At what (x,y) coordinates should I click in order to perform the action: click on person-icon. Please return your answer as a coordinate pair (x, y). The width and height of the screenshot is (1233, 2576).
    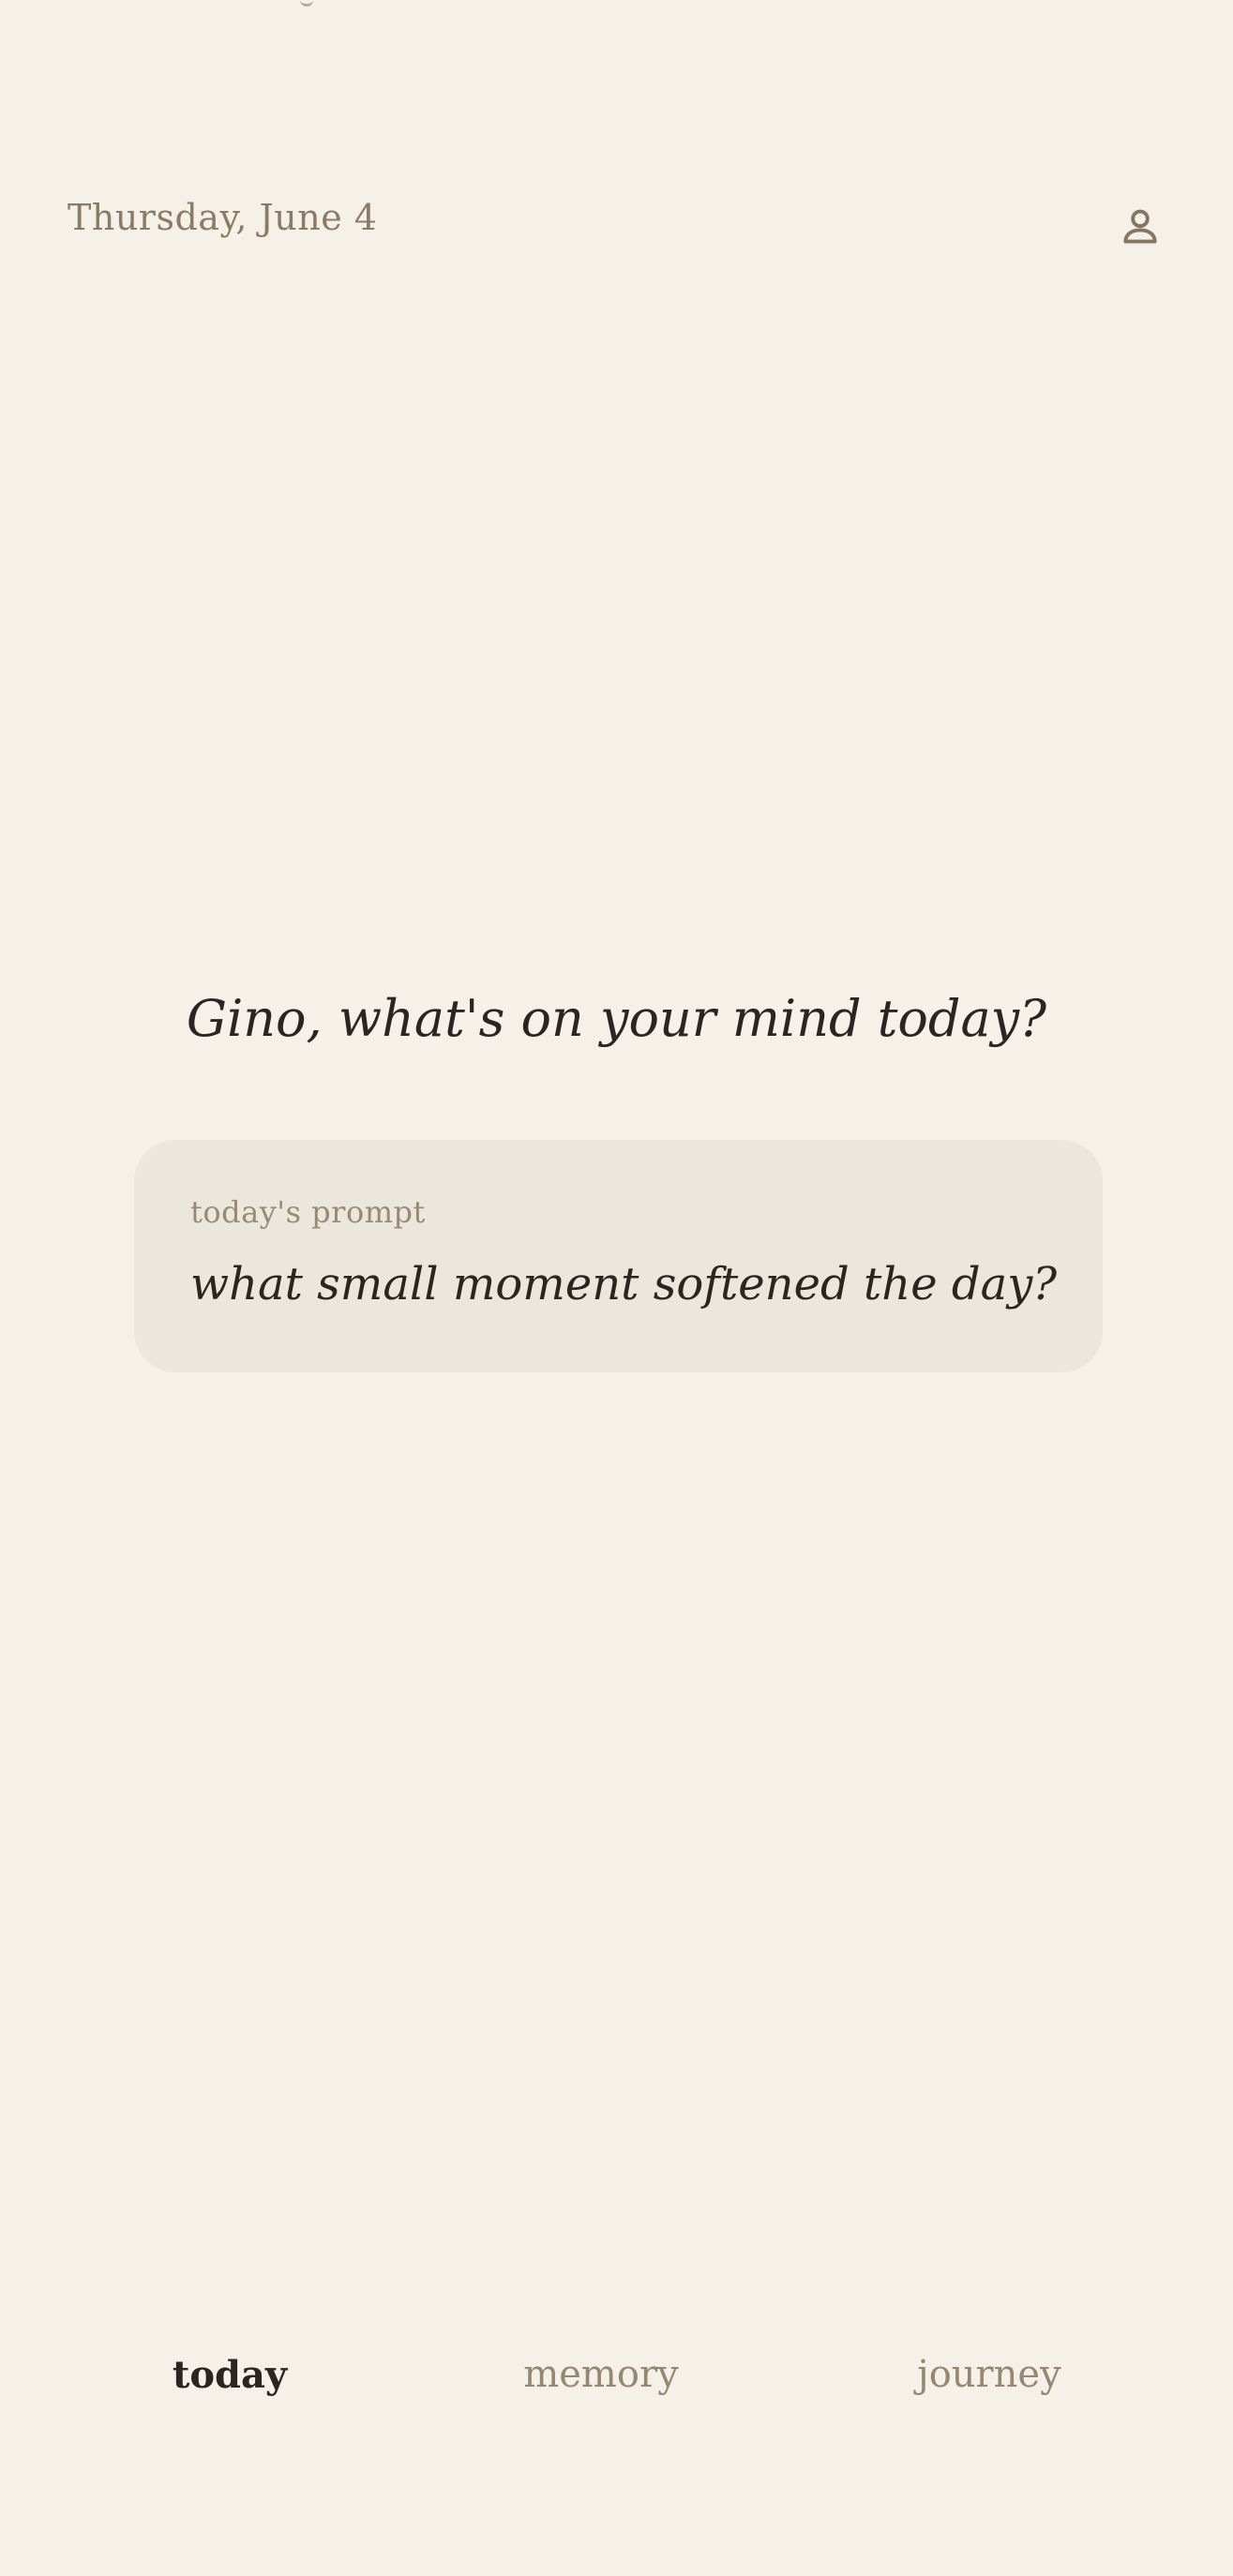
    Looking at the image, I should click on (1141, 227).